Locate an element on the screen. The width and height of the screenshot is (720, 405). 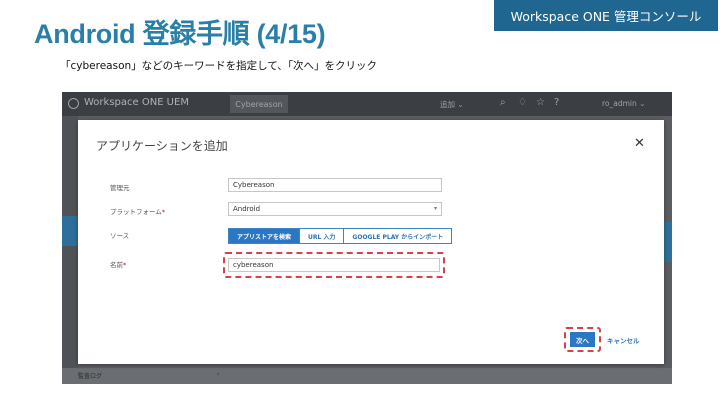
platform-select: Android ▾ is located at coordinates (335, 209).